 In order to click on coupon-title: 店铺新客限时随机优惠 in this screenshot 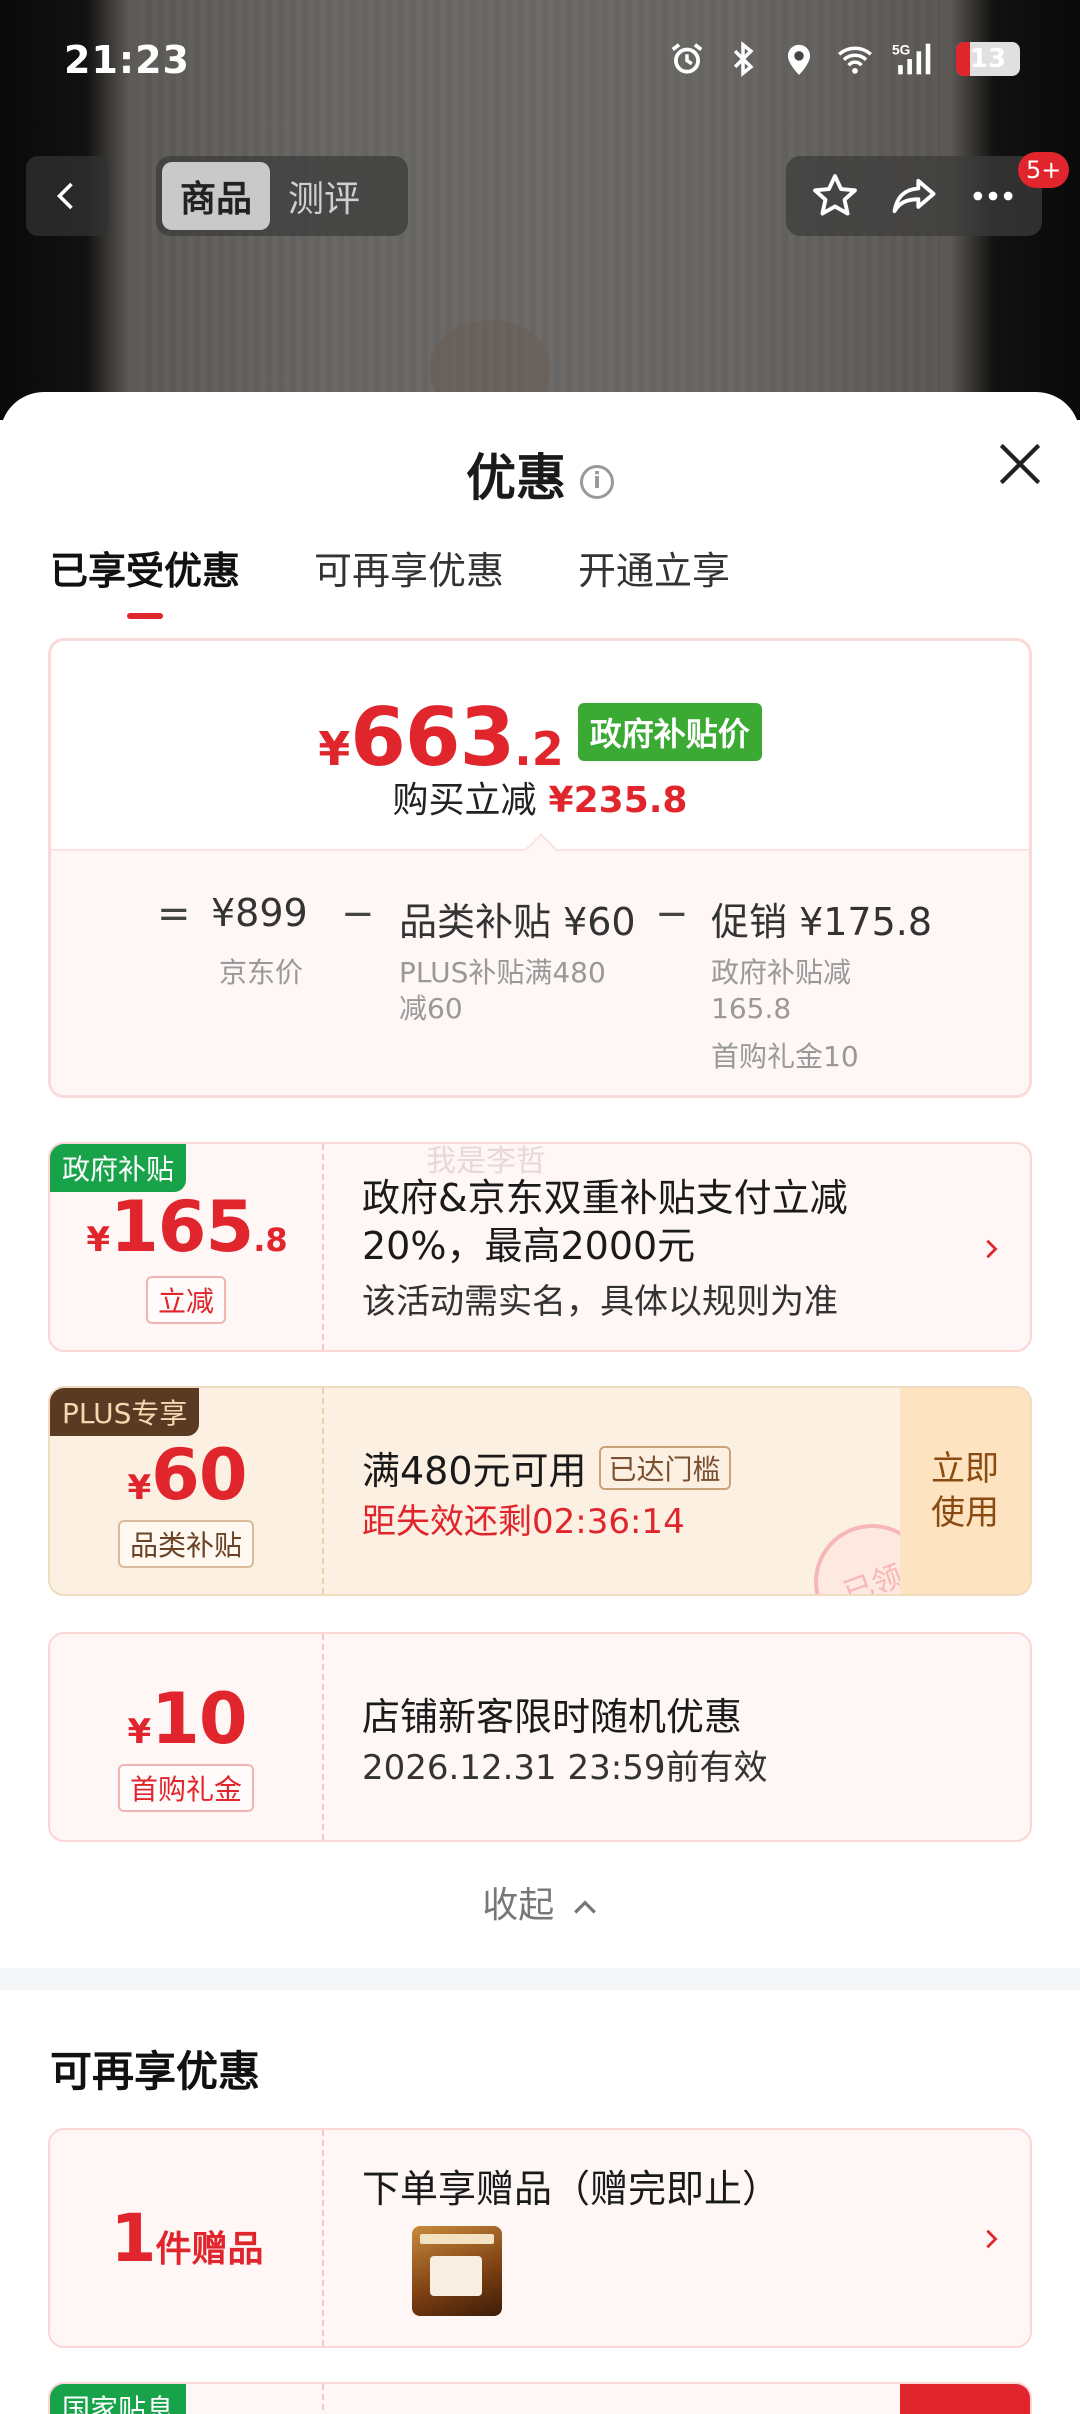, I will do `click(552, 1717)`.